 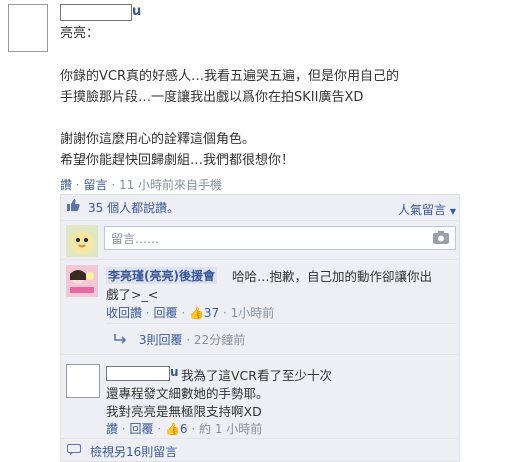 I want to click on post-line-1: 你錄的VCR真的好感人…我看五遍哭五遍，但是你用自己的, so click(x=230, y=76).